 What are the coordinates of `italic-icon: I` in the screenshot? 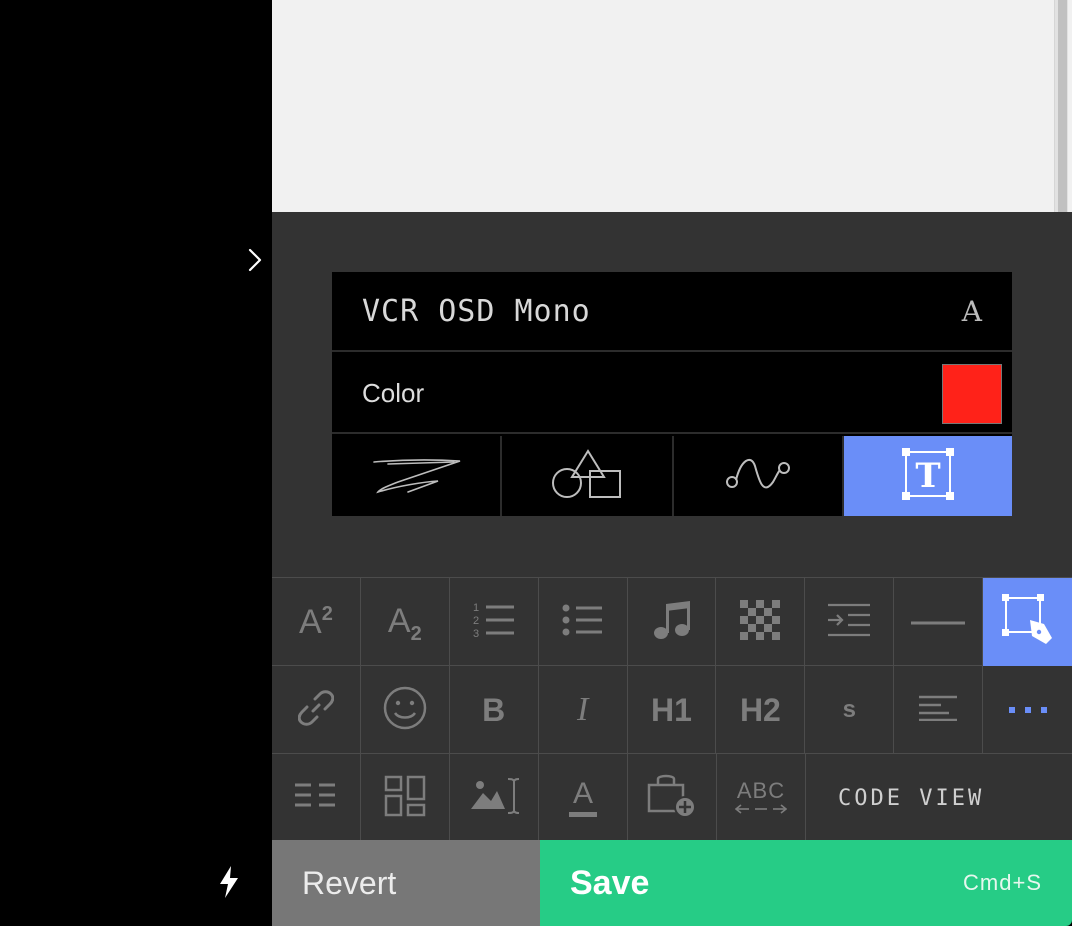 It's located at (582, 709).